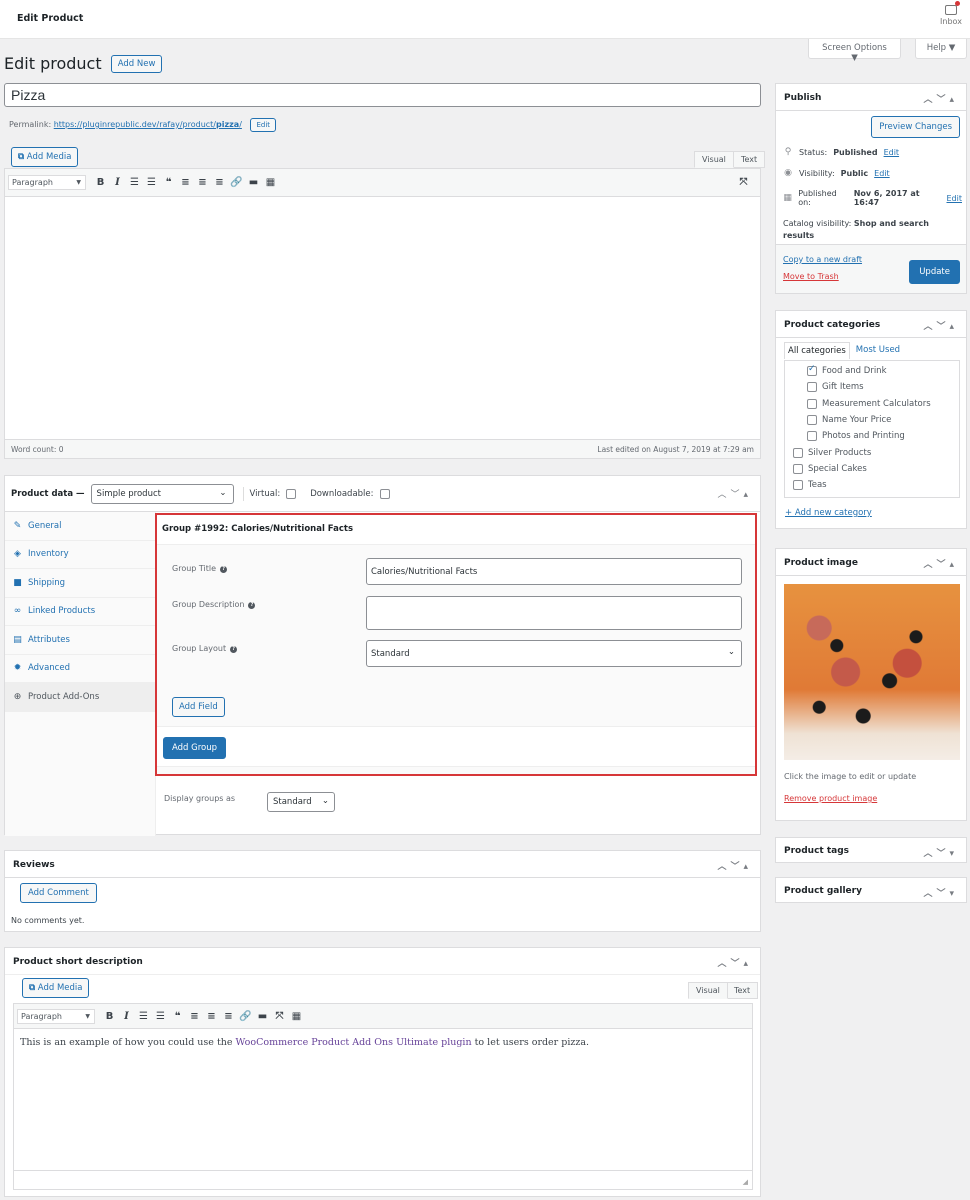 The height and width of the screenshot is (1200, 970). I want to click on category-item: Photos and Printing, so click(876, 436).